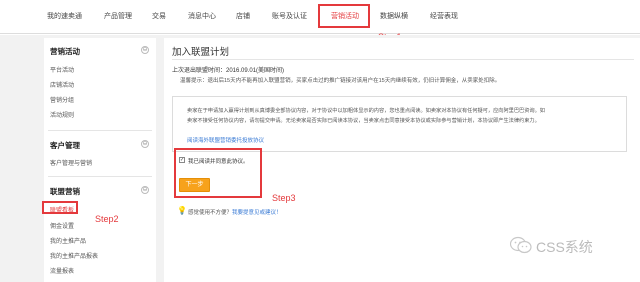 Image resolution: width=640 pixels, height=282 pixels. Describe the element at coordinates (218, 162) in the screenshot. I see `agree-label: 我已阅读并同意此协议。` at that location.